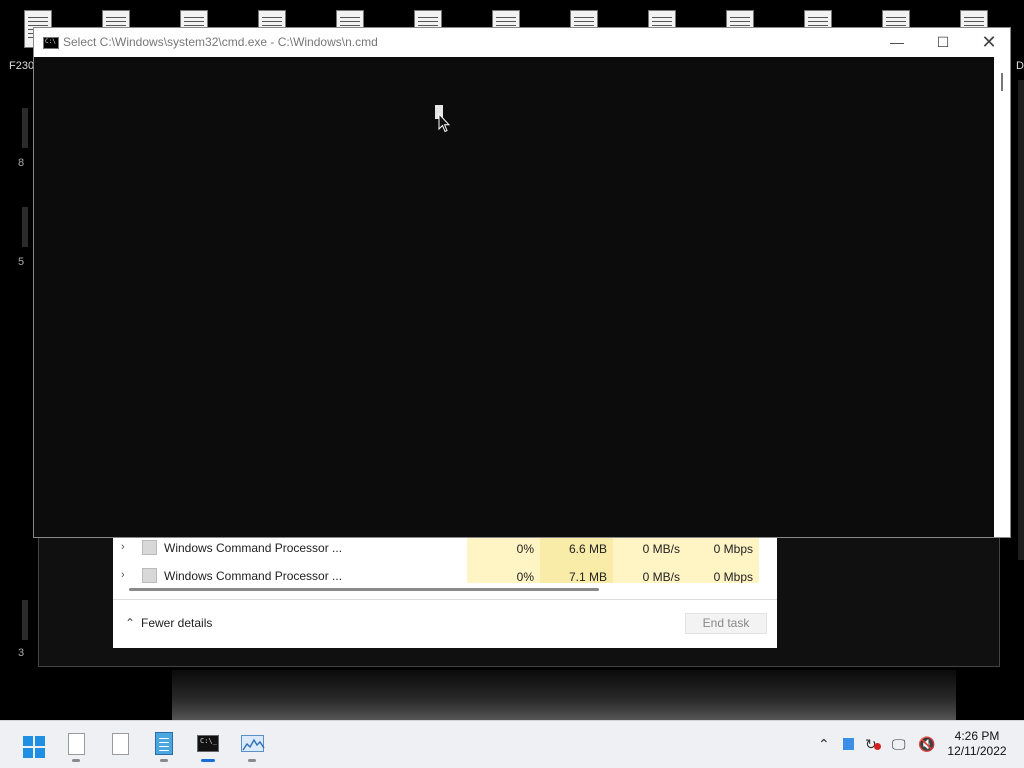 Image resolution: width=1024 pixels, height=768 pixels. Describe the element at coordinates (977, 736) in the screenshot. I see `clock-time: 4:26 PM` at that location.